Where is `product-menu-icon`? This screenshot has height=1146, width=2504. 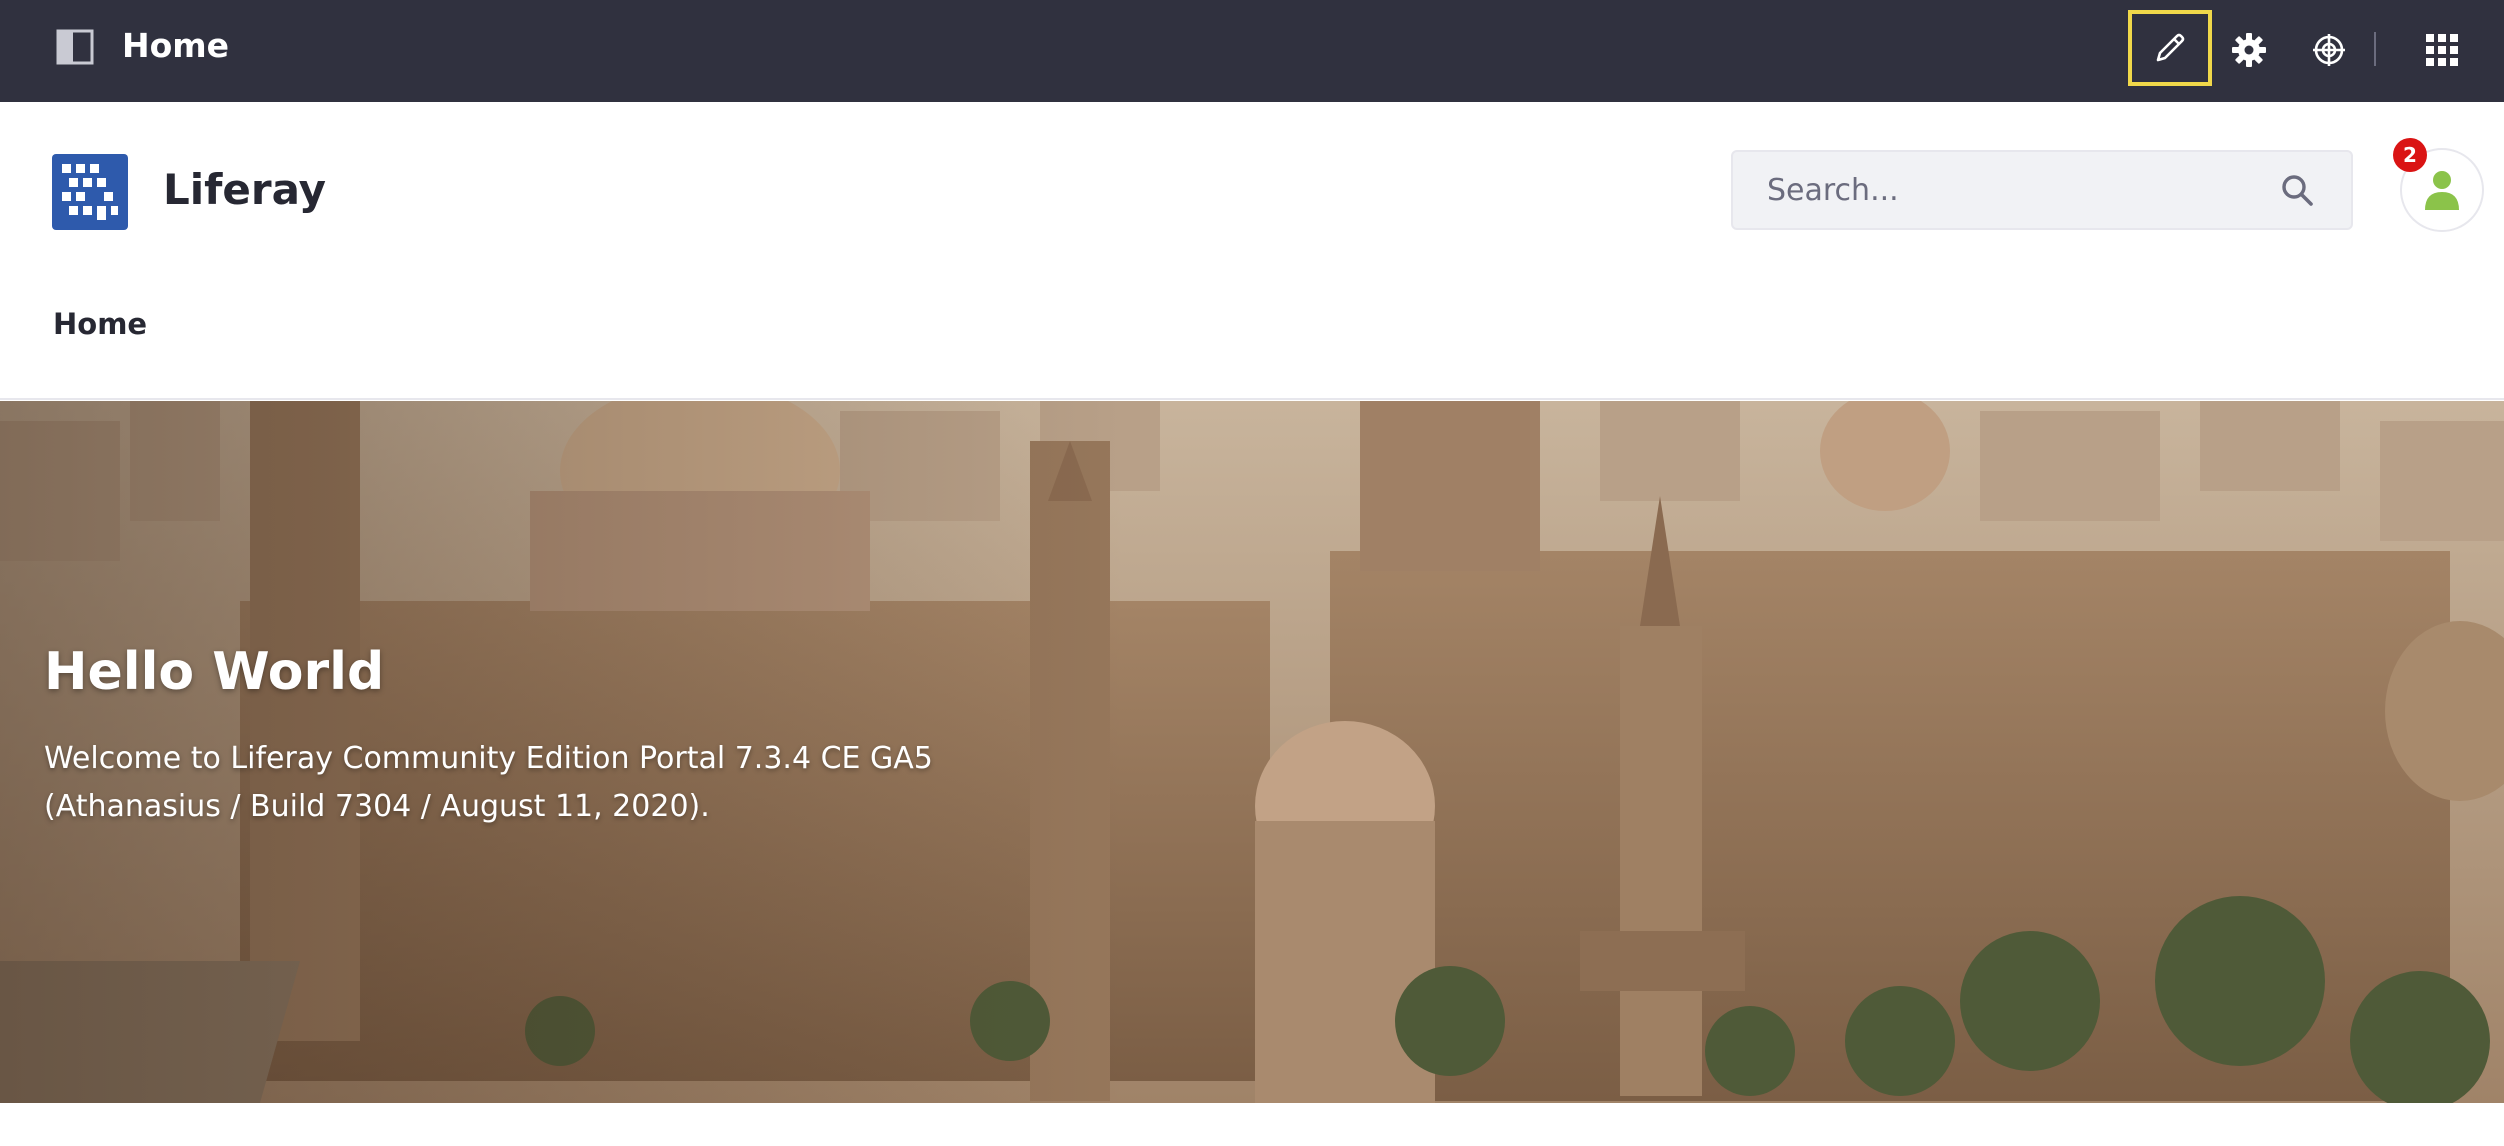
product-menu-icon is located at coordinates (75, 47).